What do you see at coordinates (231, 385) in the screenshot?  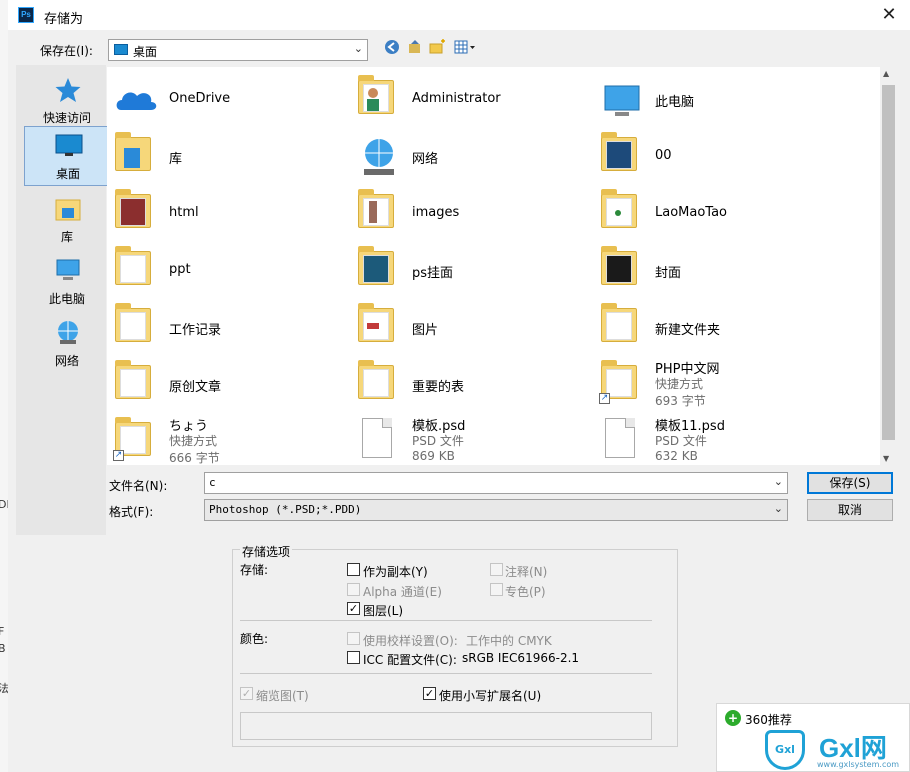 I see `file-item-original-articles: 原创文章` at bounding box center [231, 385].